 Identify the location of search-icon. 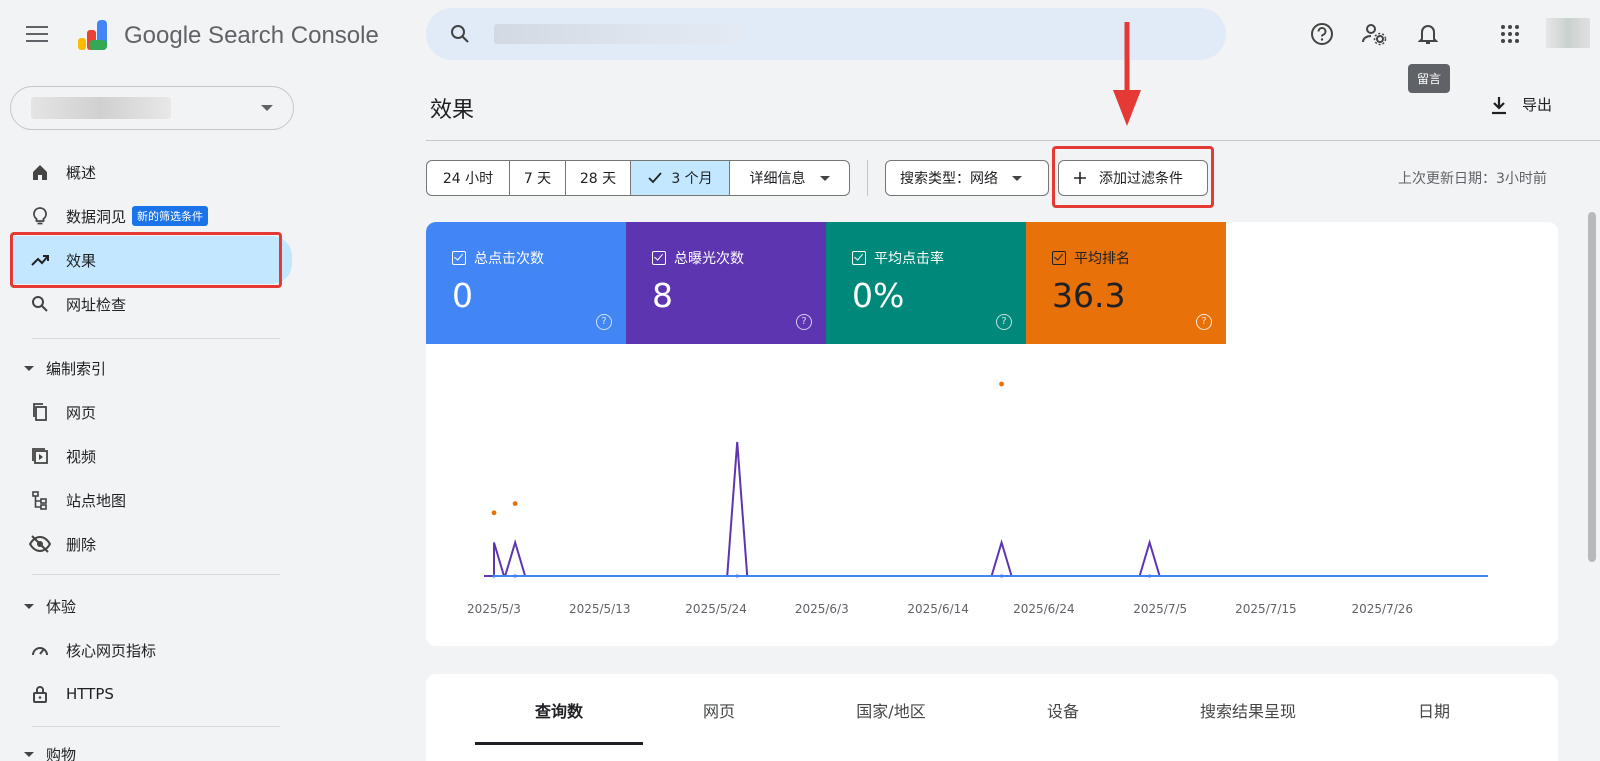
(40, 304).